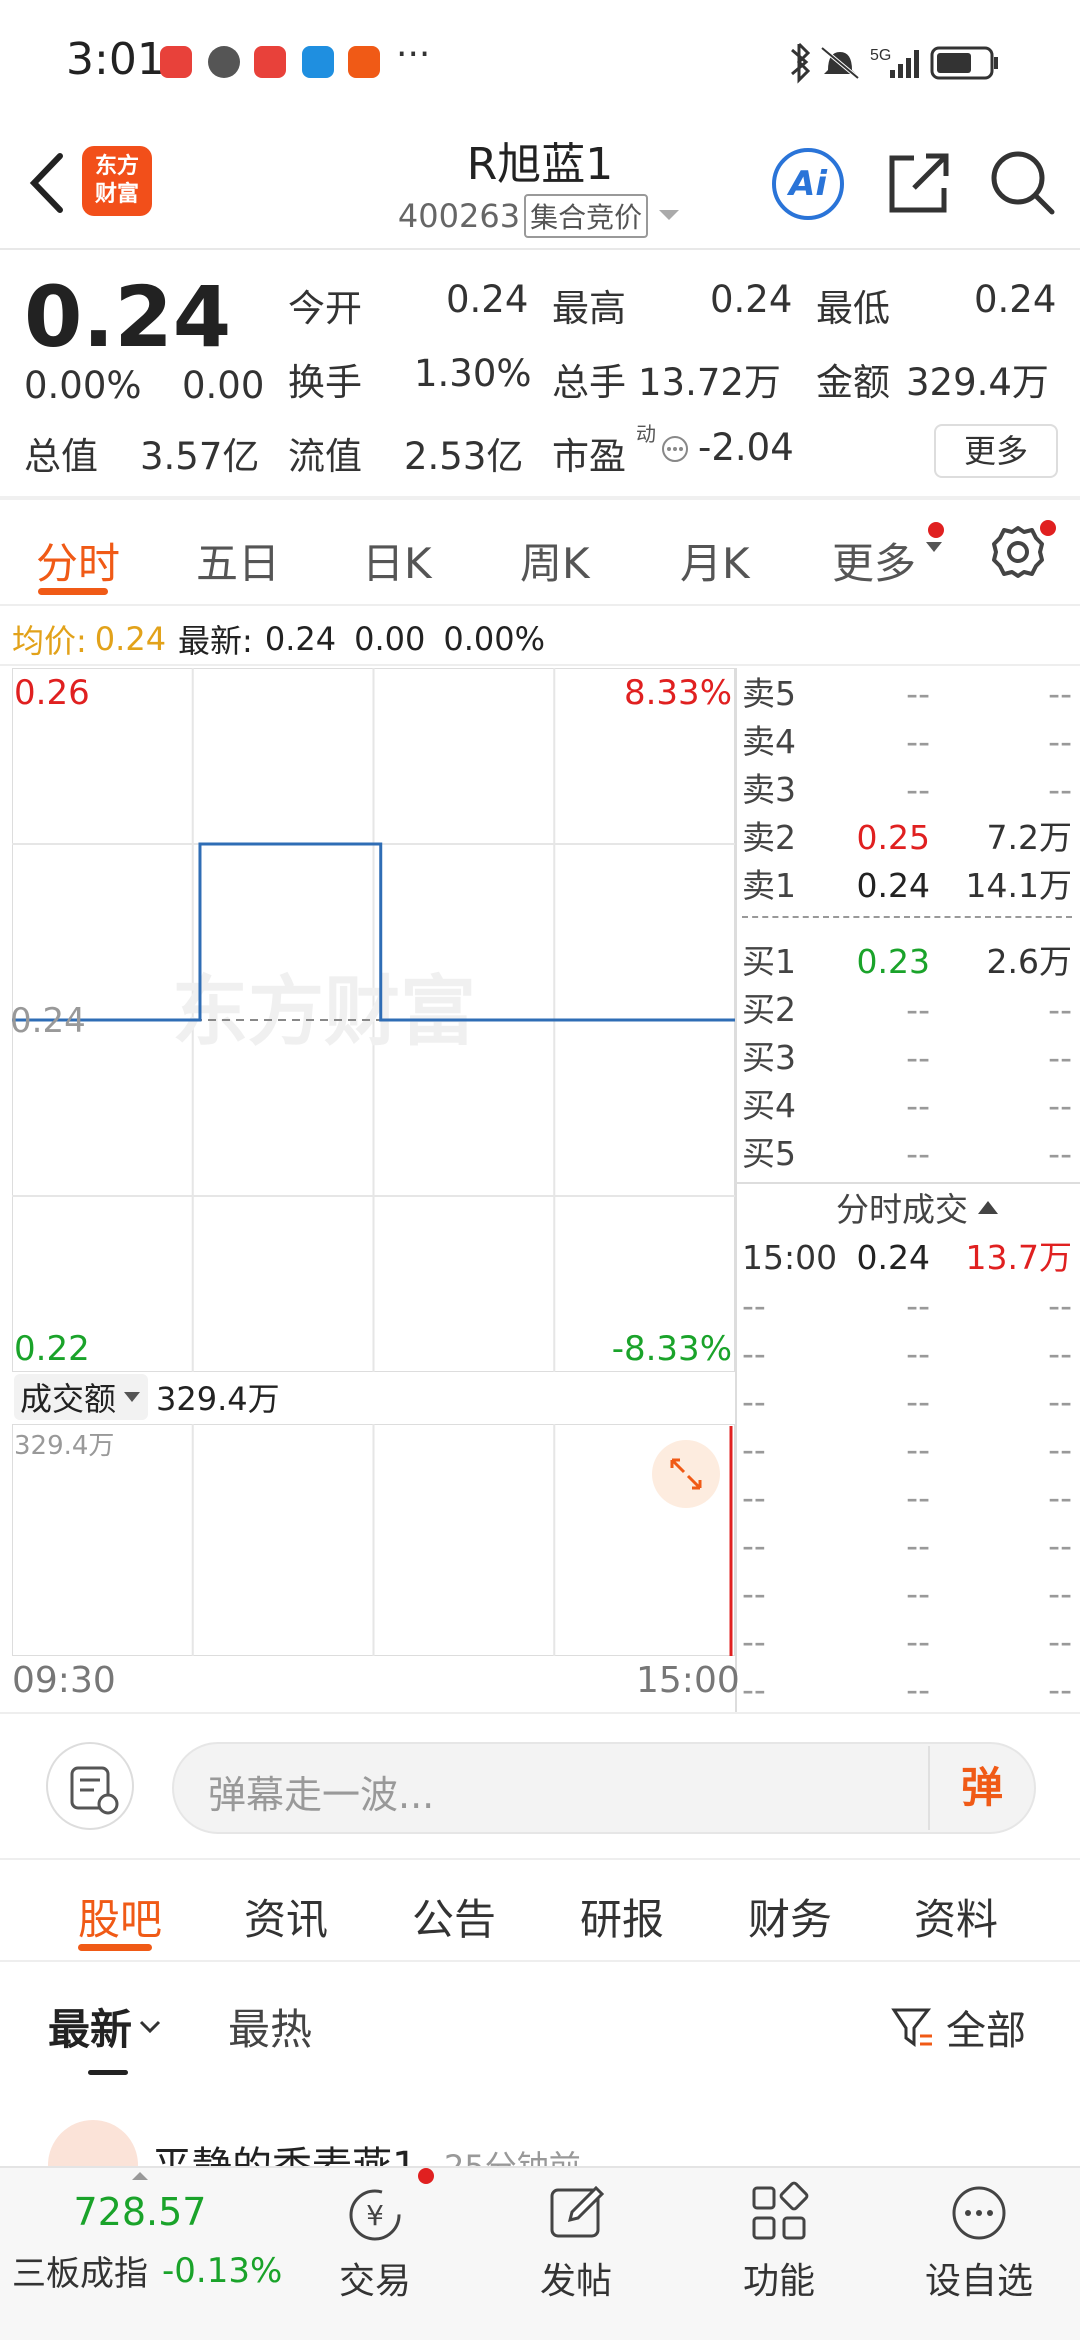  I want to click on tab-five-day: 五日, so click(238, 560).